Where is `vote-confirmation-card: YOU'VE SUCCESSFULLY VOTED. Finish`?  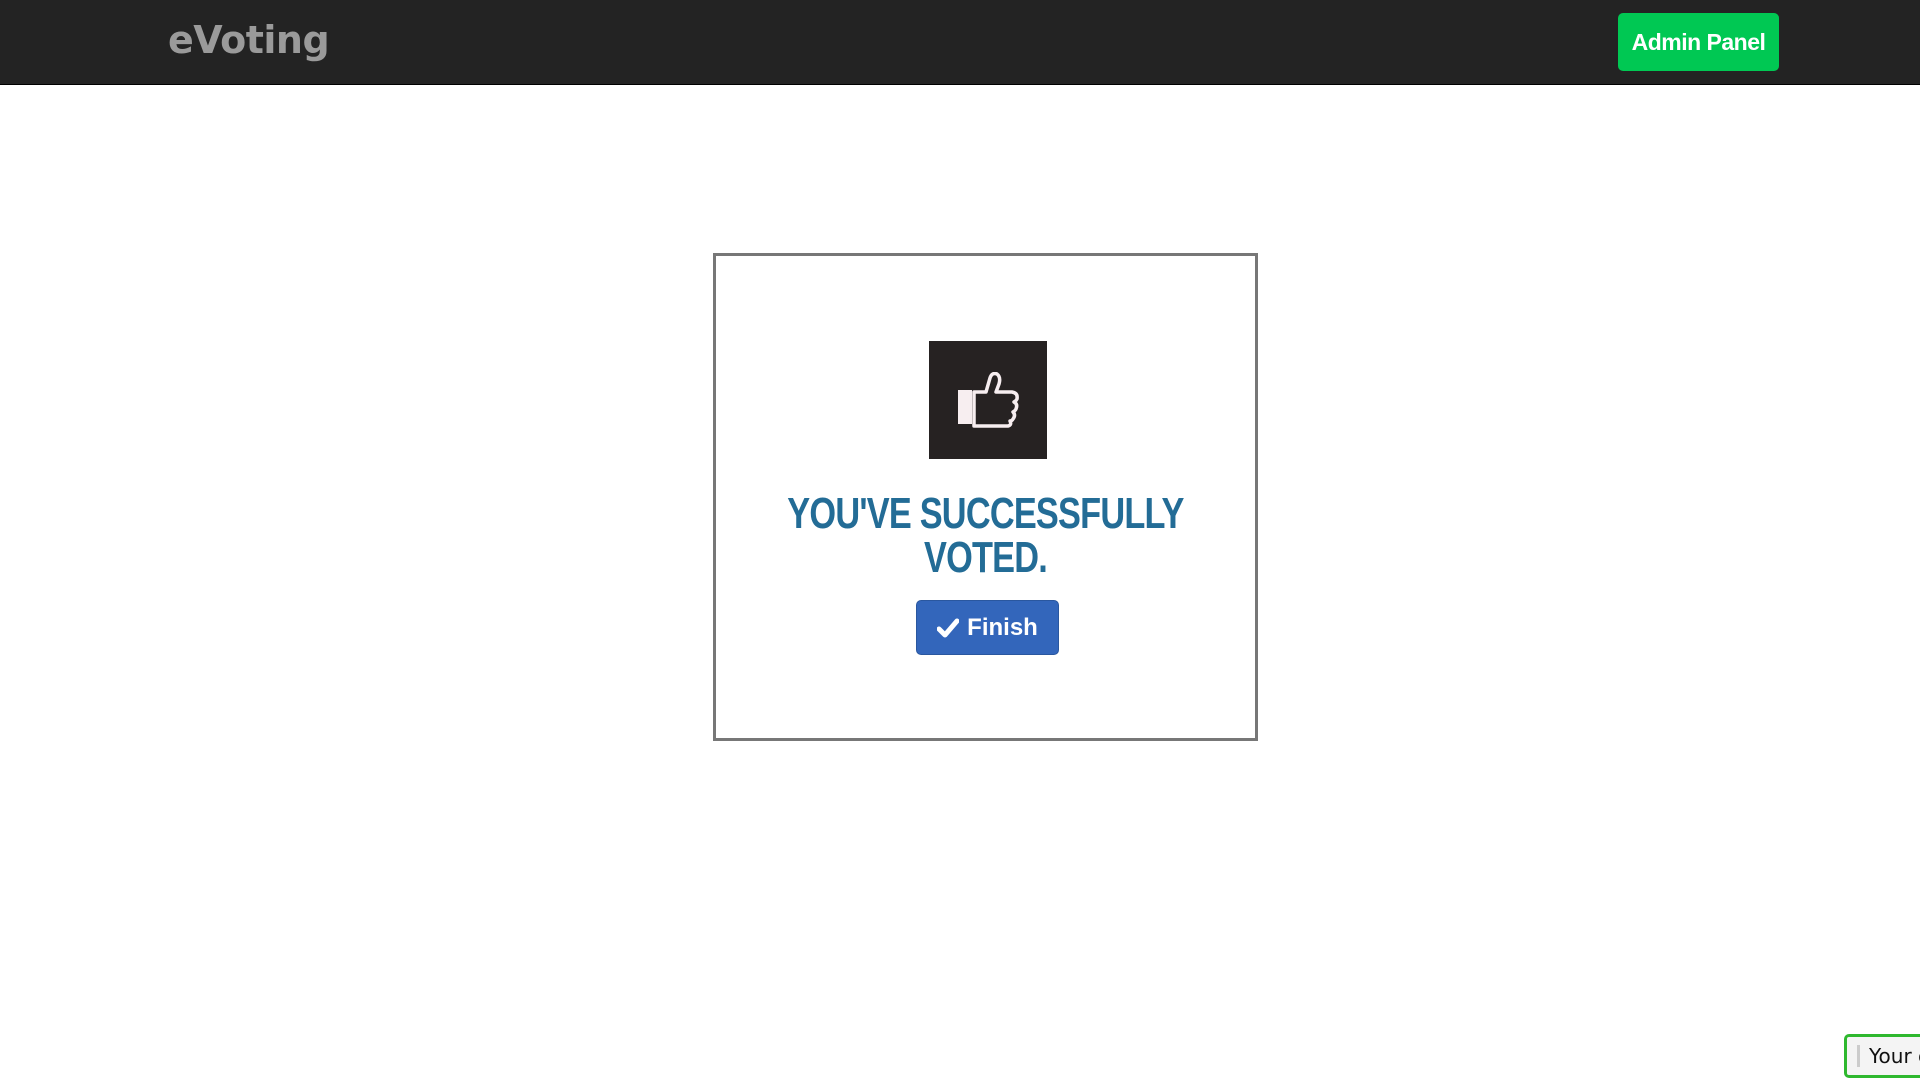
vote-confirmation-card: YOU'VE SUCCESSFULLY VOTED. Finish is located at coordinates (985, 497).